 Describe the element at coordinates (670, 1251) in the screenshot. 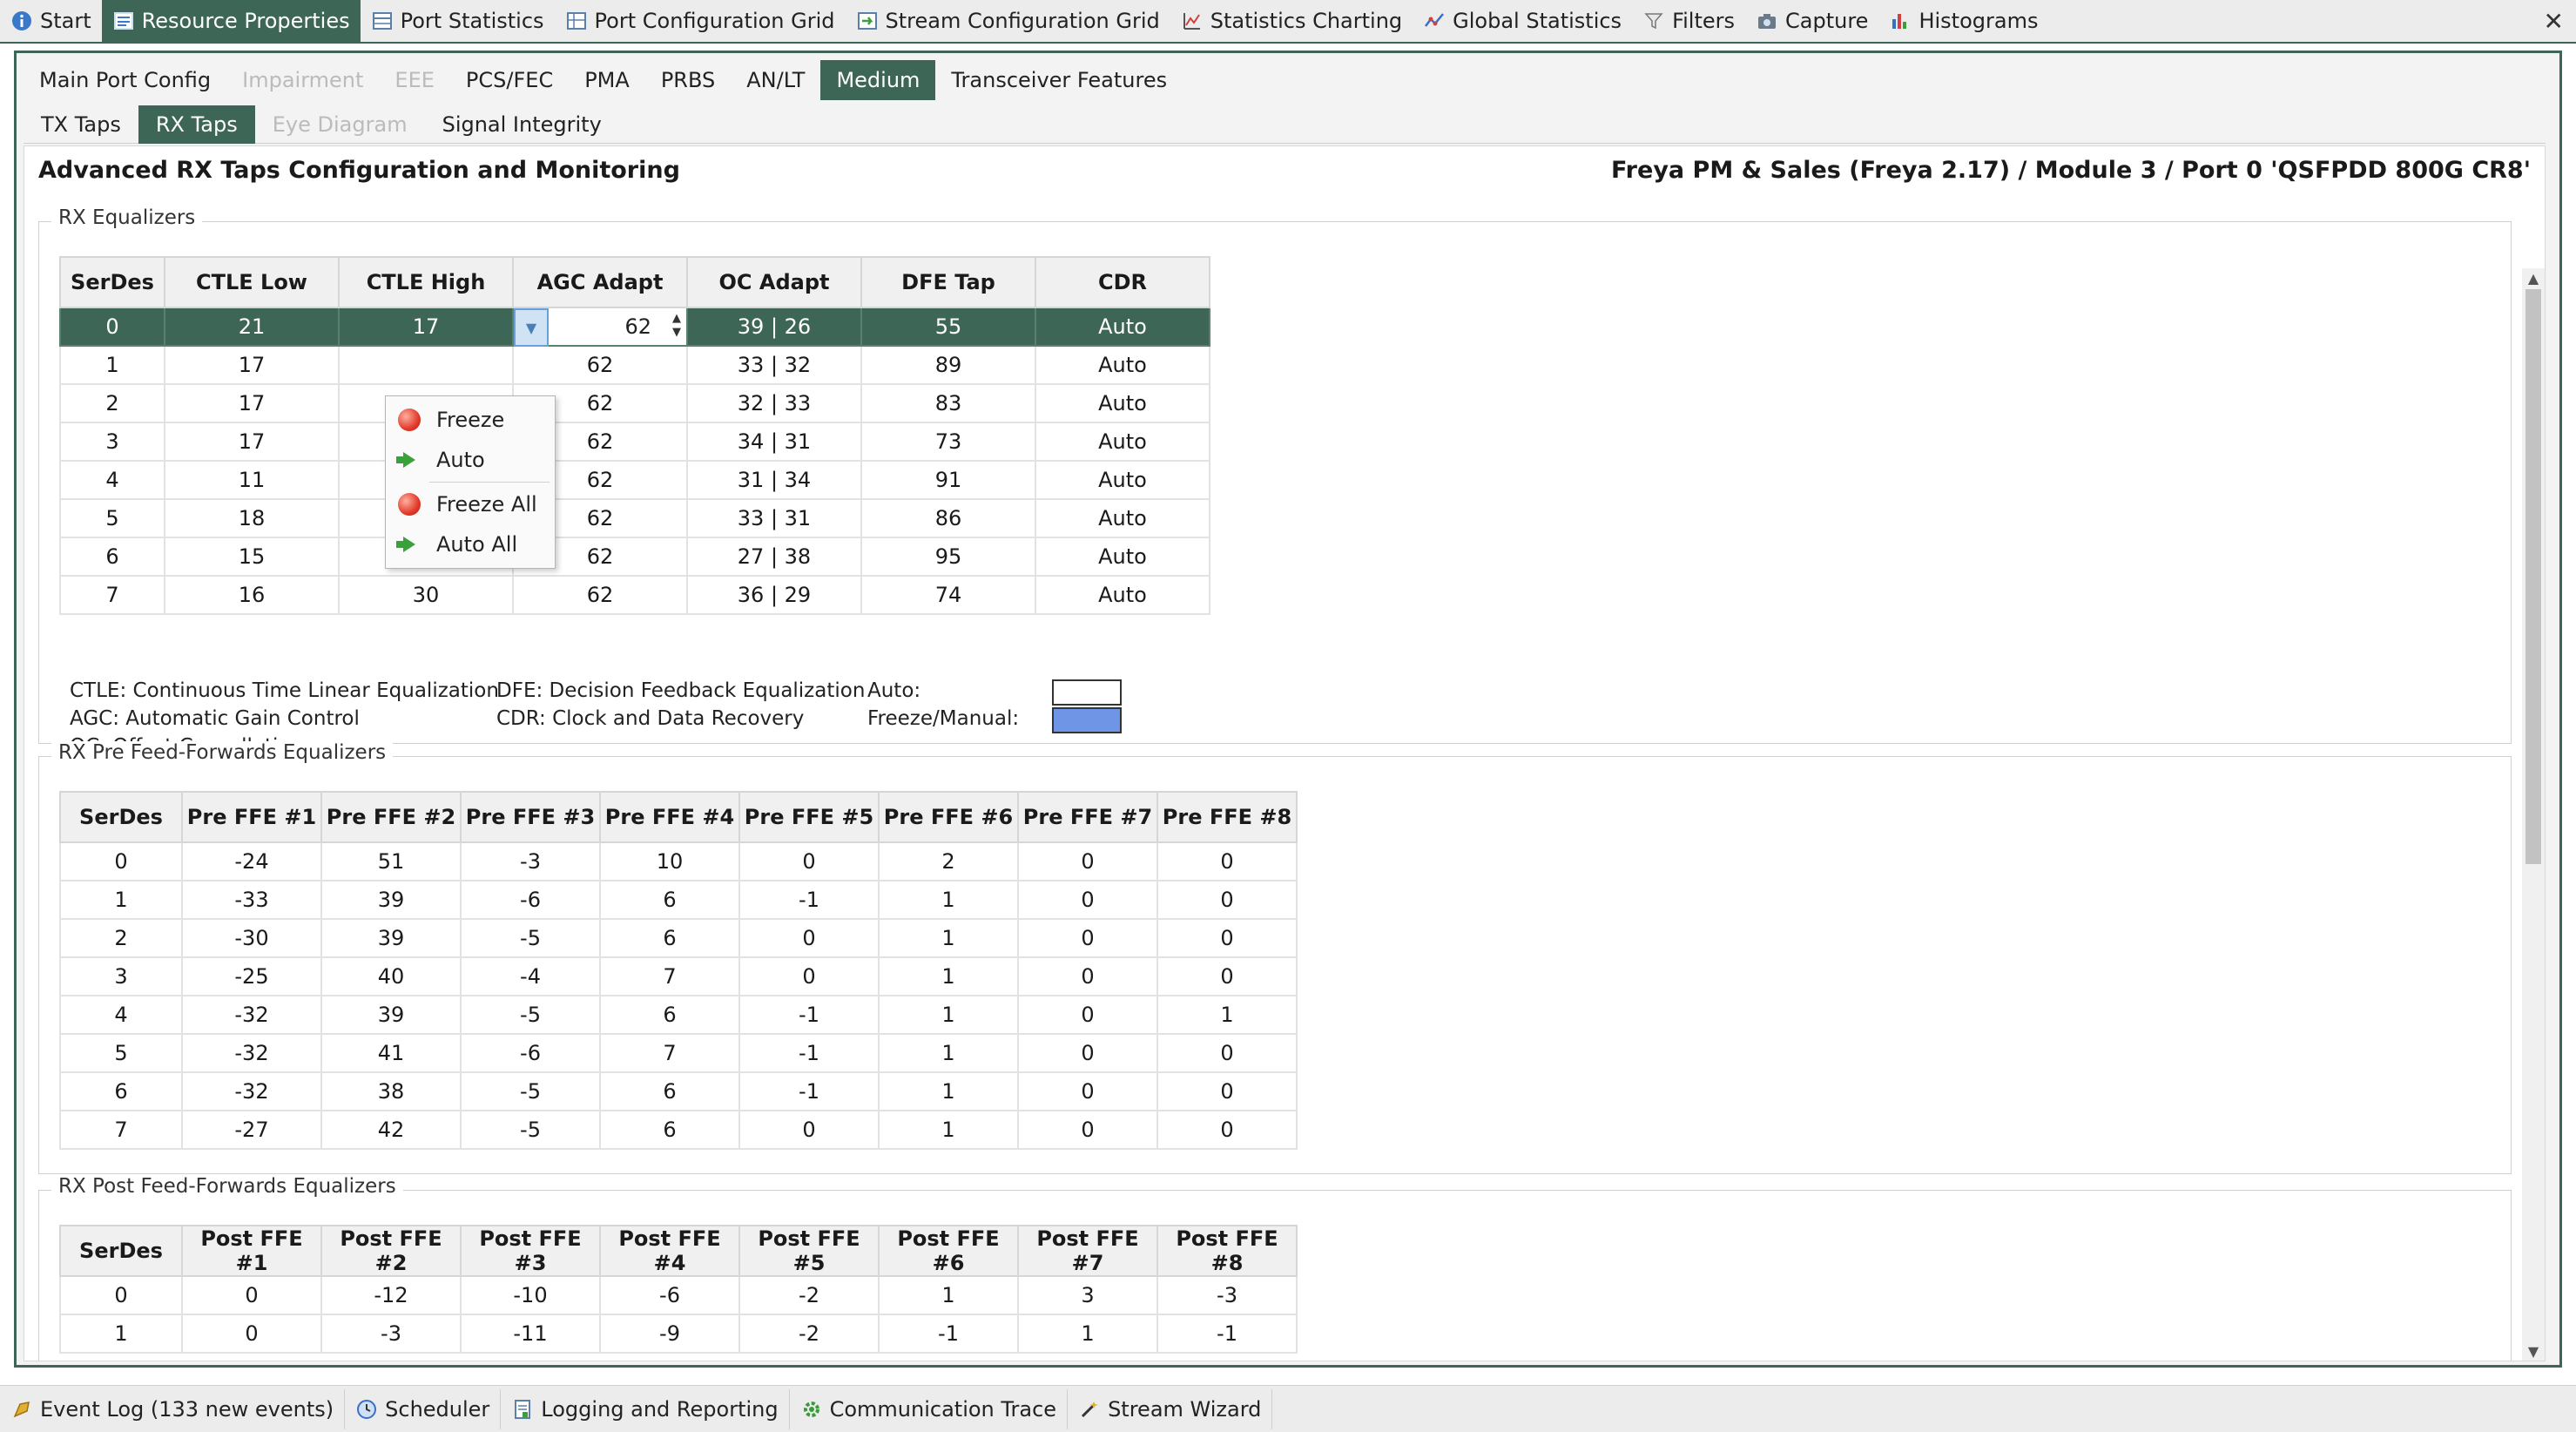

I see `column-header: Post FFE #4` at that location.